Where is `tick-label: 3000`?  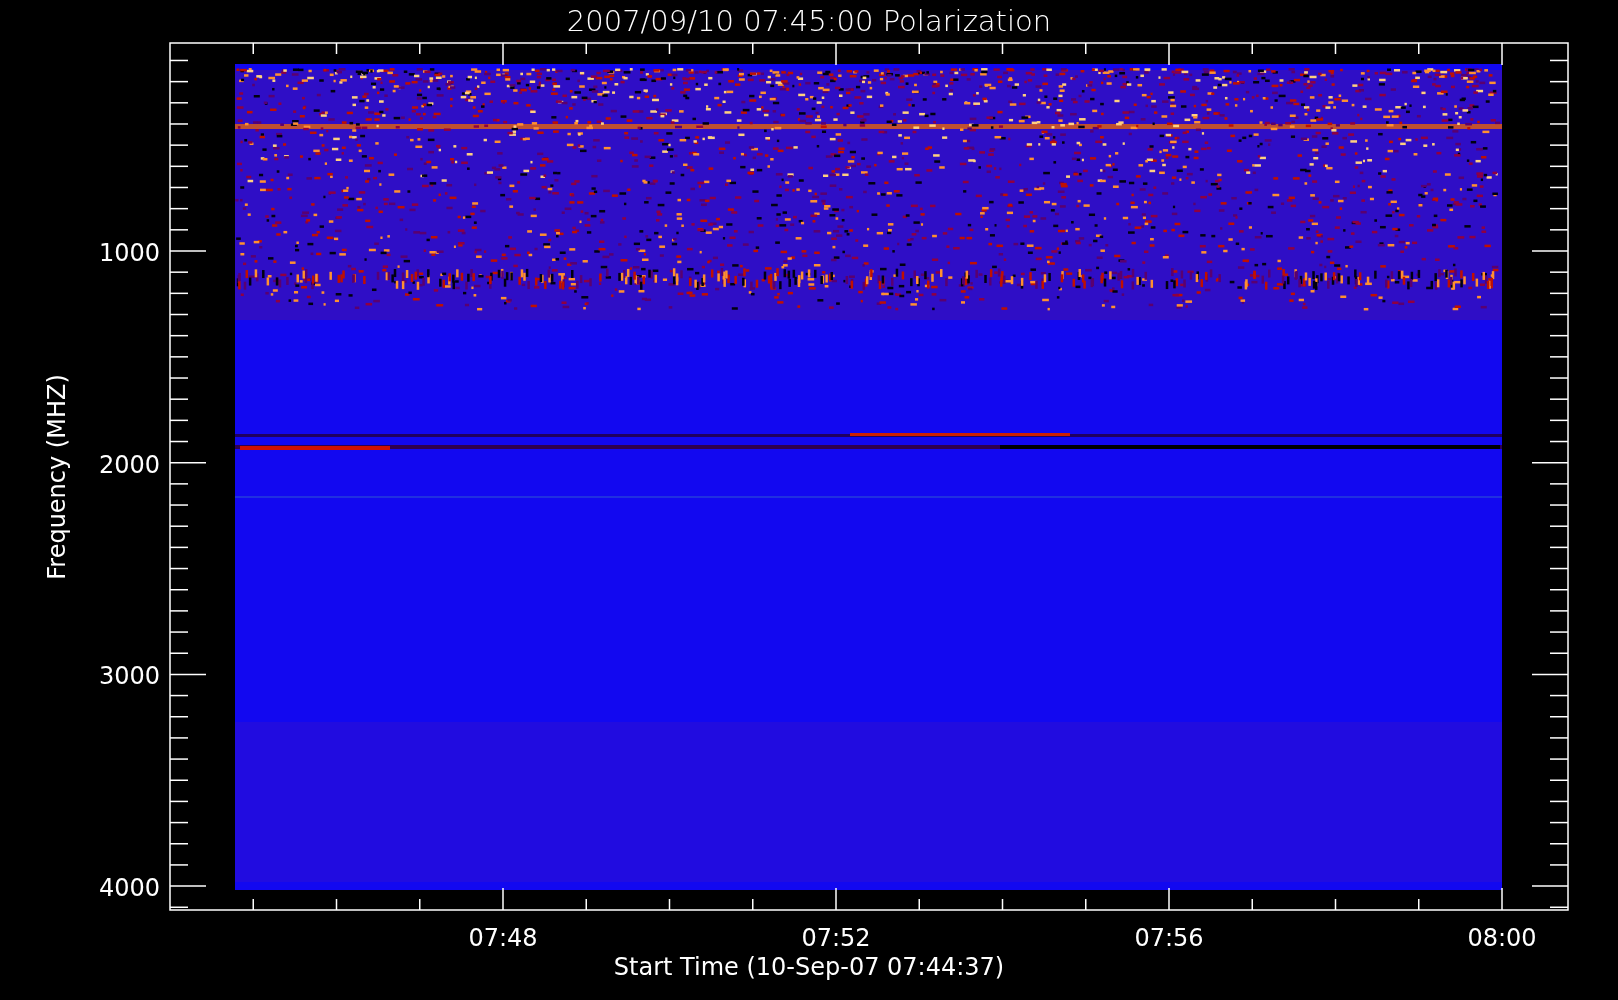
tick-label: 3000 is located at coordinates (129, 676).